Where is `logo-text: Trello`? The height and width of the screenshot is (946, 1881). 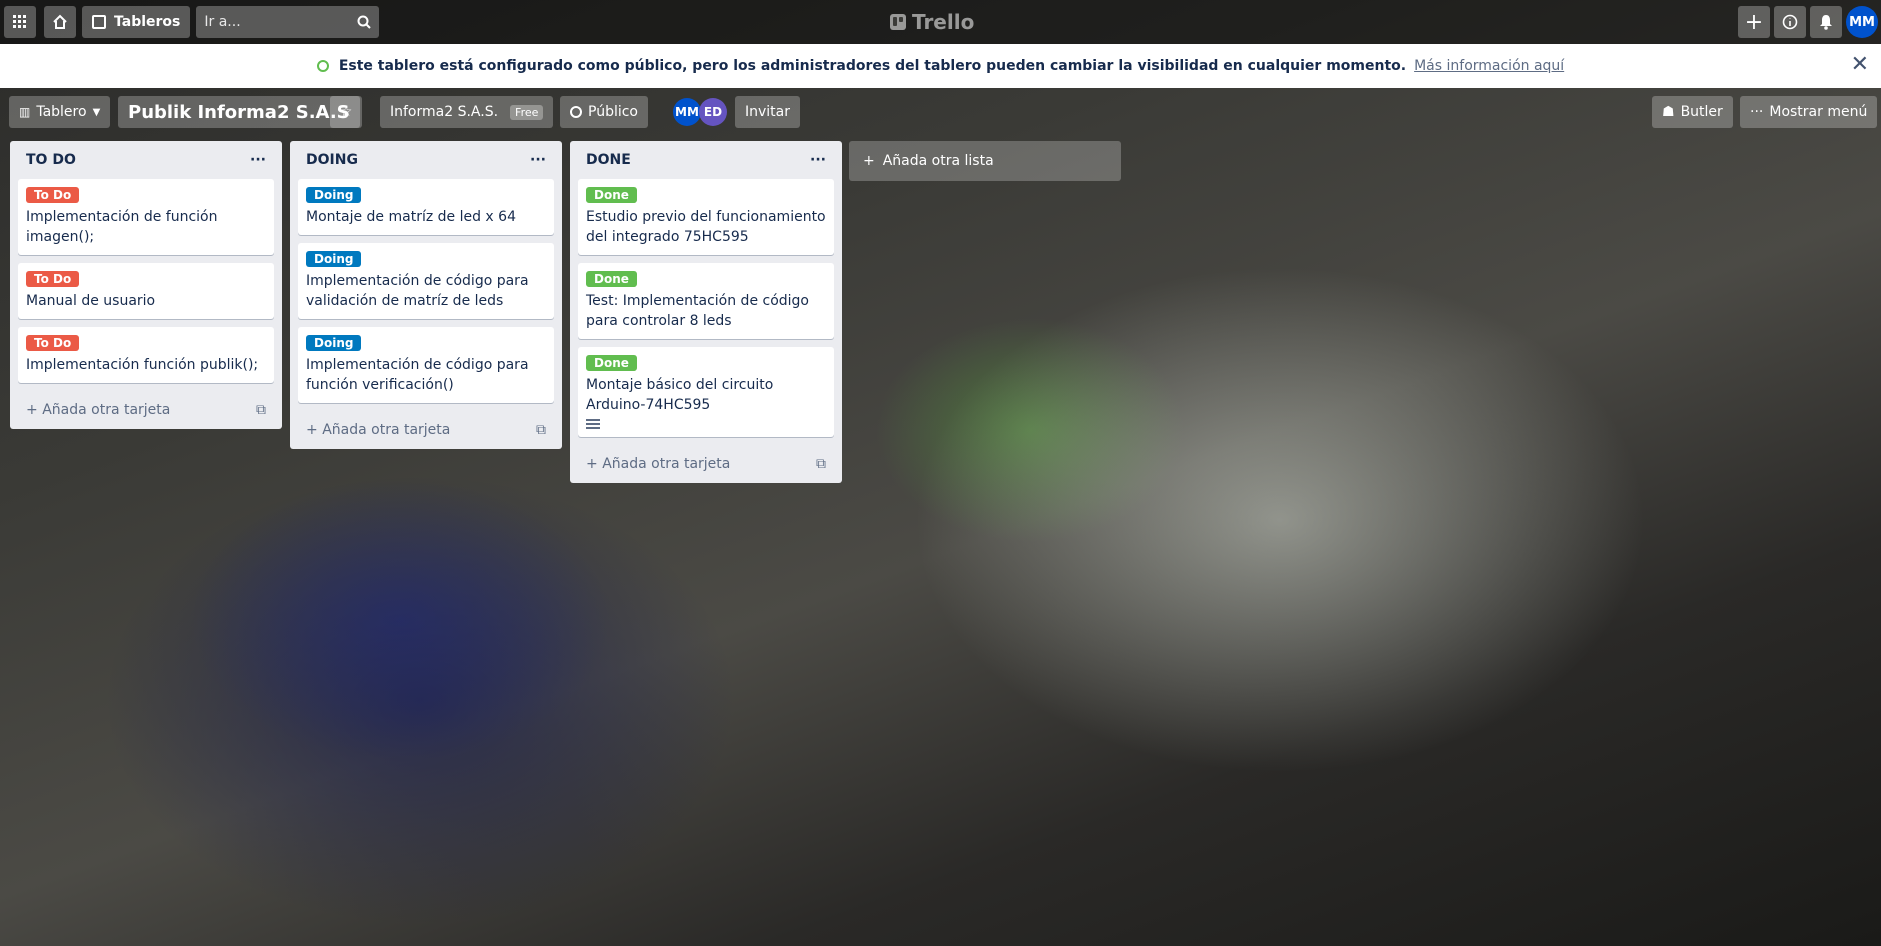 logo-text: Trello is located at coordinates (943, 22).